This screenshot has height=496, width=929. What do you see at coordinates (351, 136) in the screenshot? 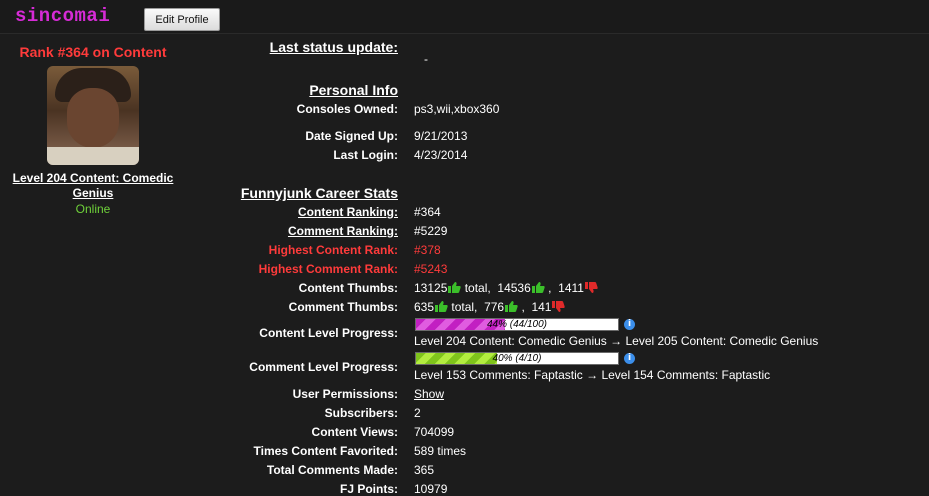
I see `signed-up-label: Date Signed Up:` at bounding box center [351, 136].